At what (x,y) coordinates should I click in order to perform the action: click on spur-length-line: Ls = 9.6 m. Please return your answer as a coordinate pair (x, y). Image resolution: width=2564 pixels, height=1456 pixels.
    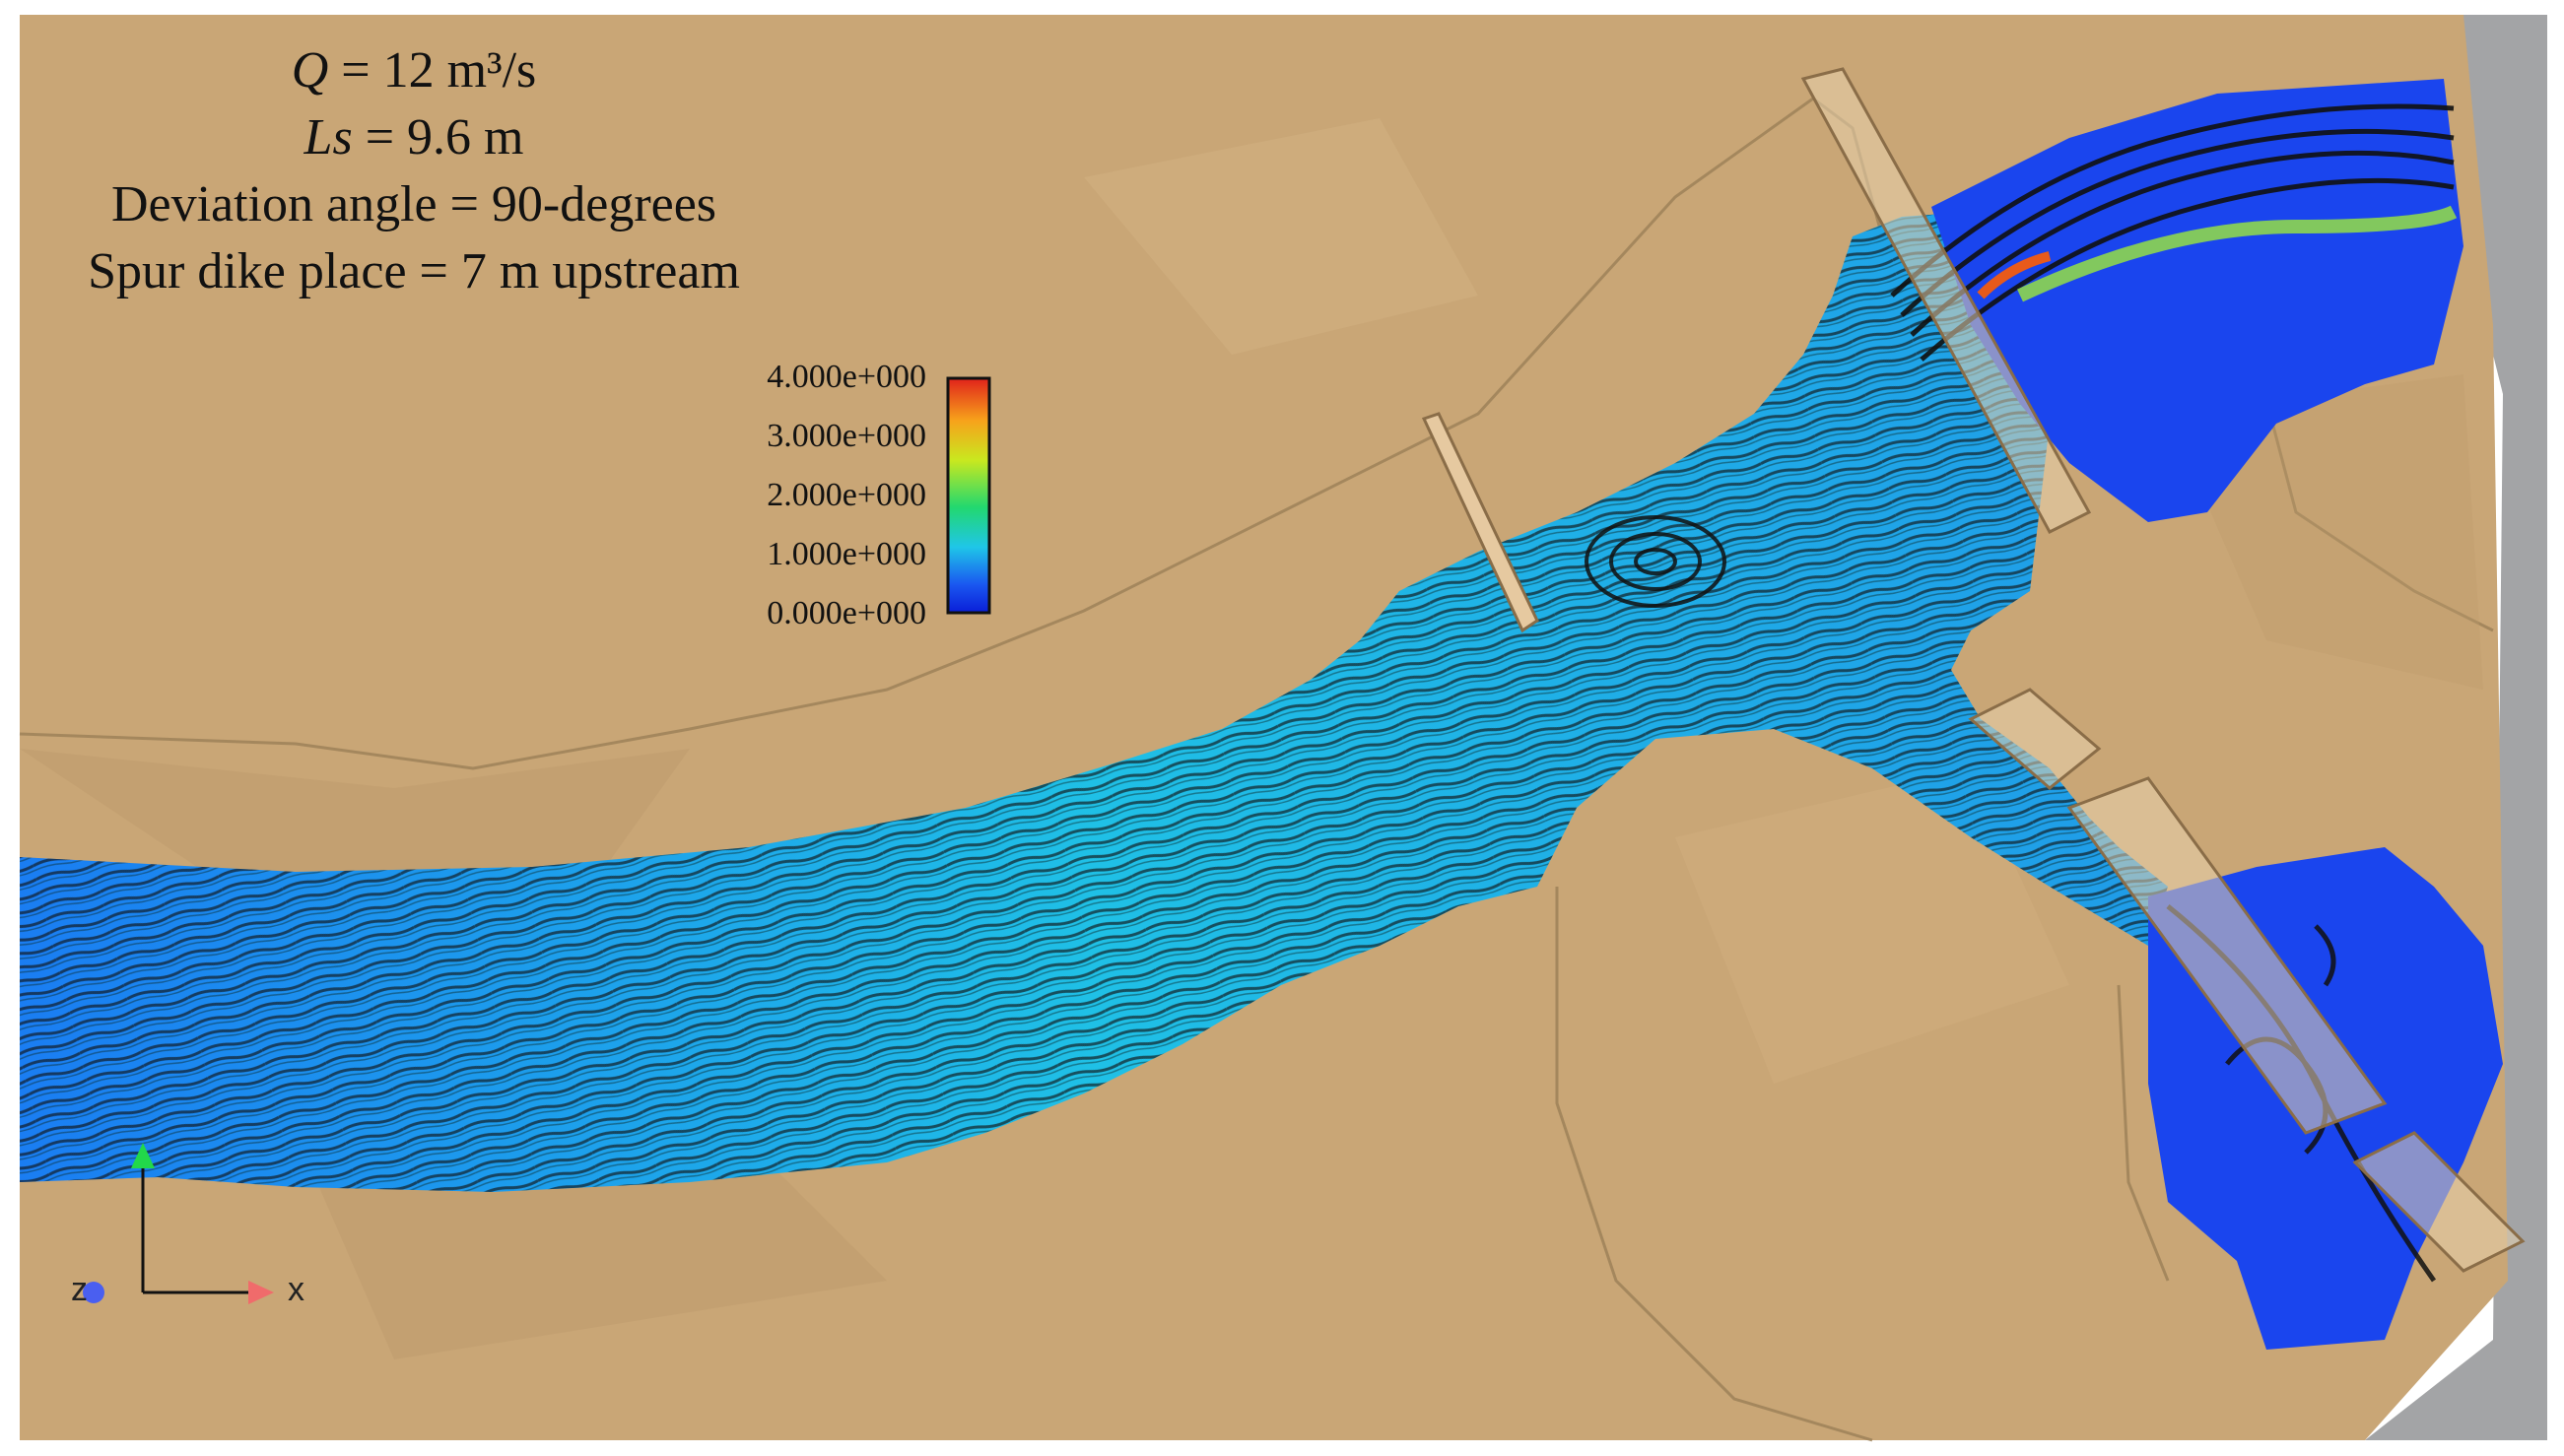
    Looking at the image, I should click on (413, 137).